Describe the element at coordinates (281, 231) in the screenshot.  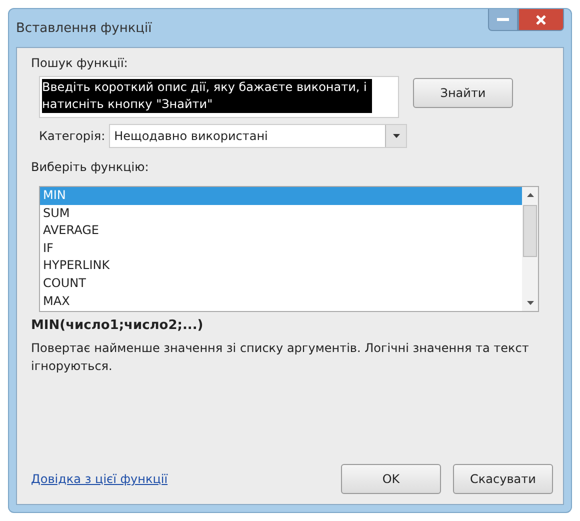
I see `function-list-item: AVERAGE` at that location.